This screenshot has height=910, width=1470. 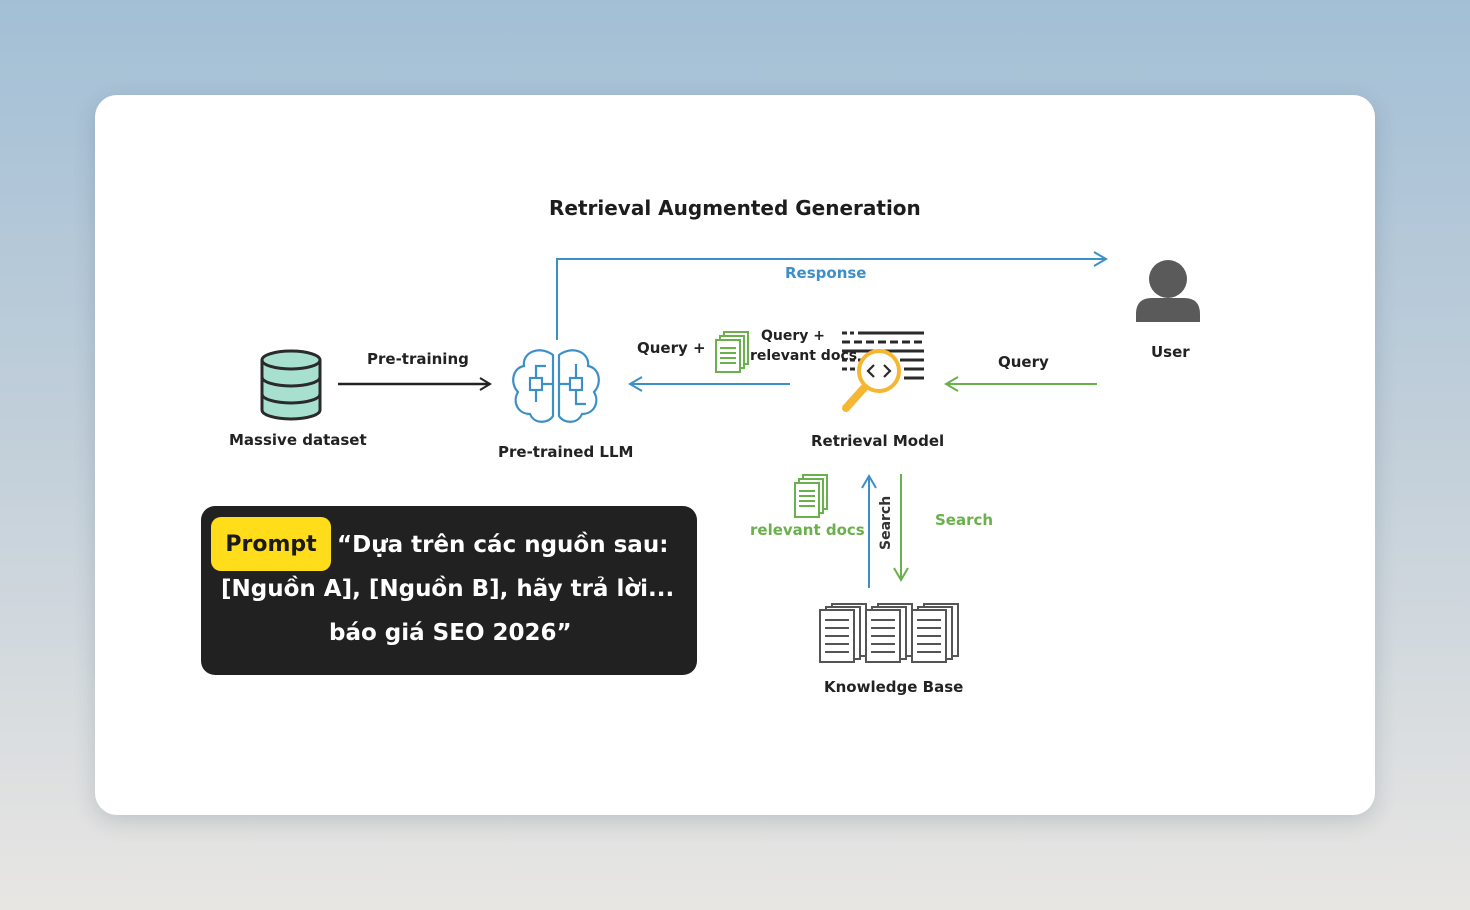 What do you see at coordinates (826, 273) in the screenshot?
I see `response-label: Response` at bounding box center [826, 273].